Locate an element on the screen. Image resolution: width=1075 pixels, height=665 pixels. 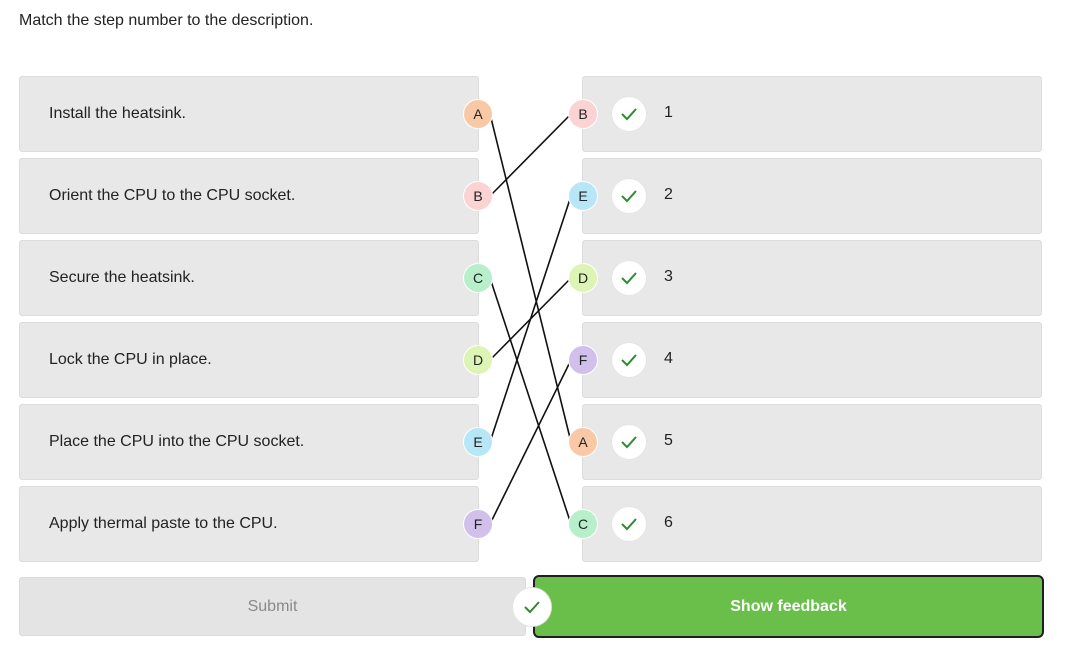
step-number: 5 is located at coordinates (668, 440).